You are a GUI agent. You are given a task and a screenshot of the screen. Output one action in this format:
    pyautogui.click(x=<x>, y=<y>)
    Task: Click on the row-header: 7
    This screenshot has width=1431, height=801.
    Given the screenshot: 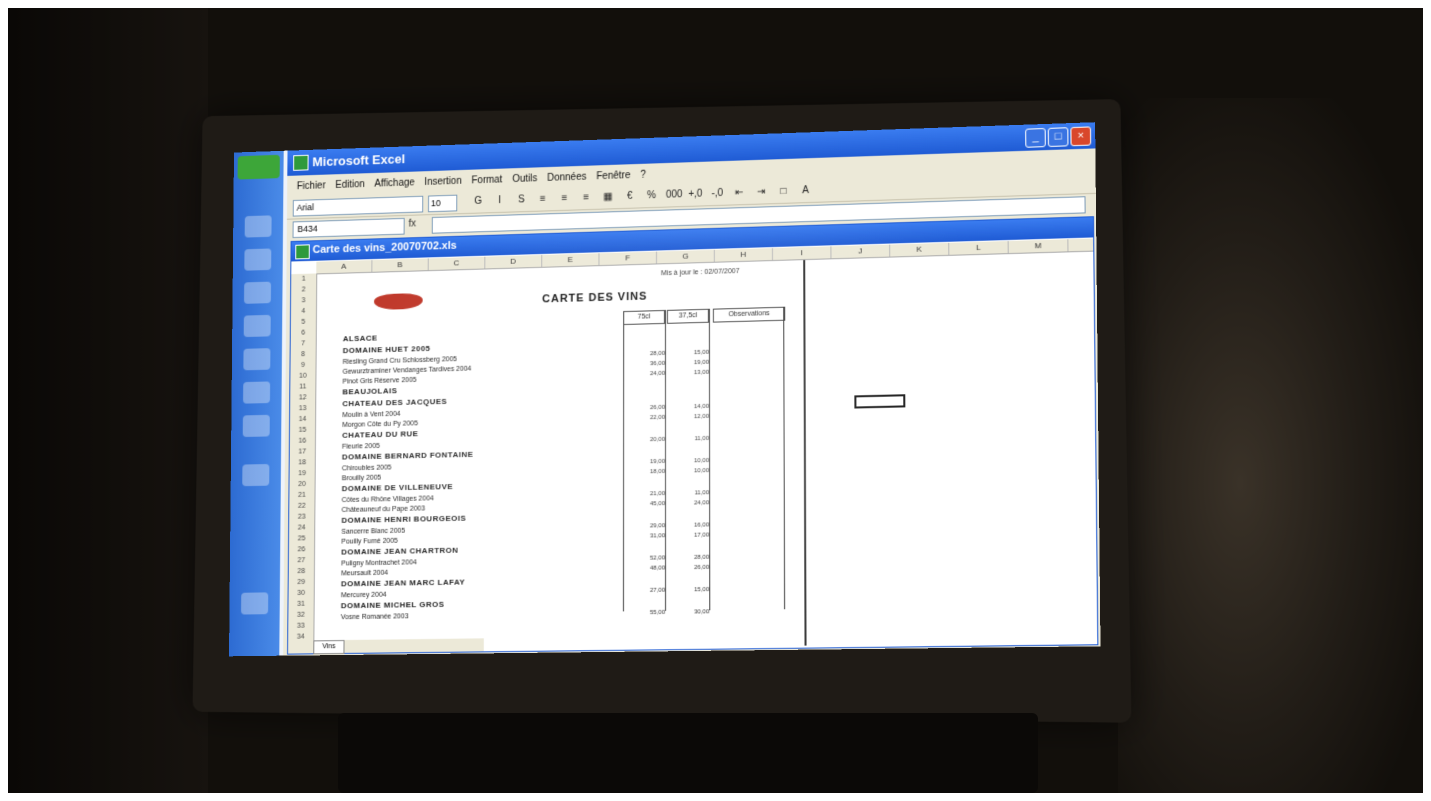 What is the action you would take?
    pyautogui.click(x=303, y=343)
    